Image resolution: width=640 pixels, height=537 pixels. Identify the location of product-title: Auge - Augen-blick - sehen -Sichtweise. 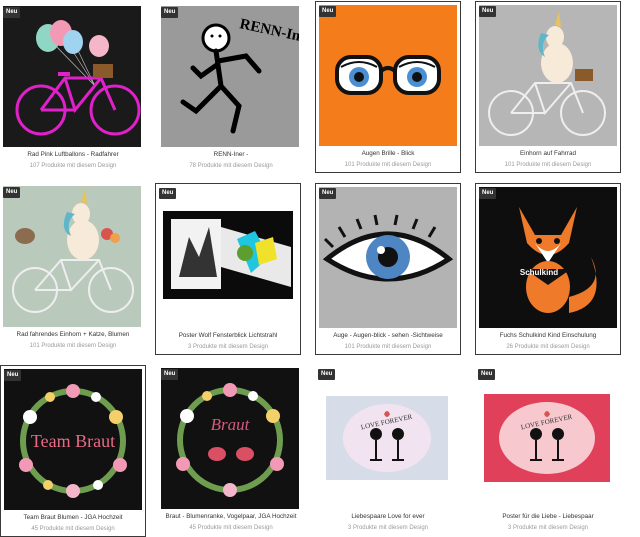
(388, 335).